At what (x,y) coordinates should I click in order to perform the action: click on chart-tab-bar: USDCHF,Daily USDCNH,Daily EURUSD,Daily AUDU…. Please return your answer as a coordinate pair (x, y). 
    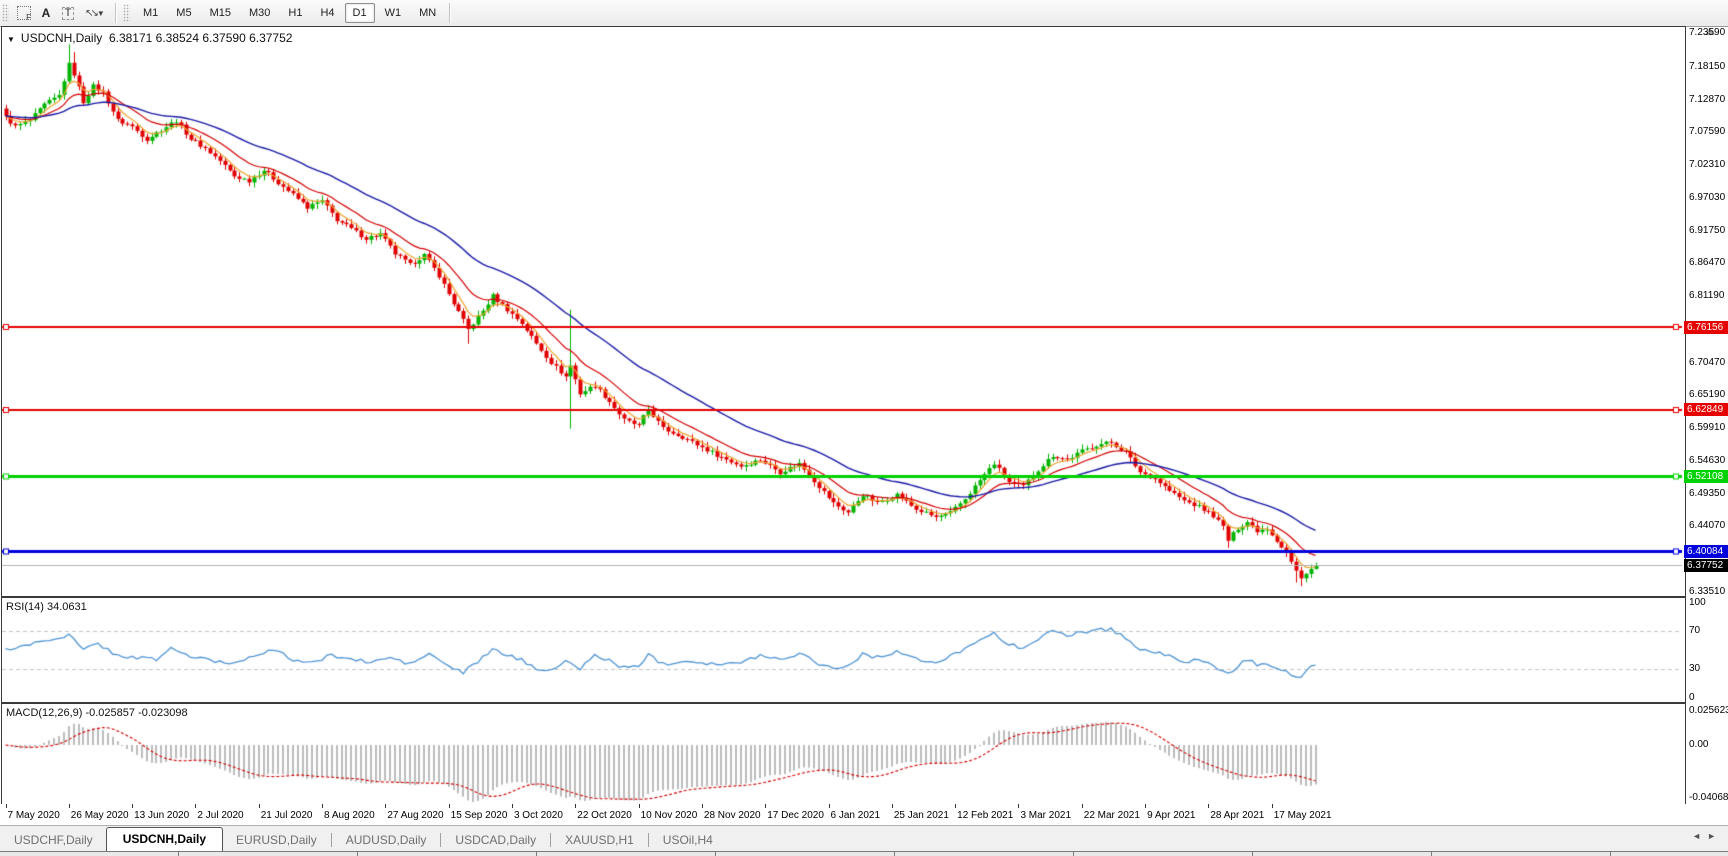
    Looking at the image, I should click on (864, 838).